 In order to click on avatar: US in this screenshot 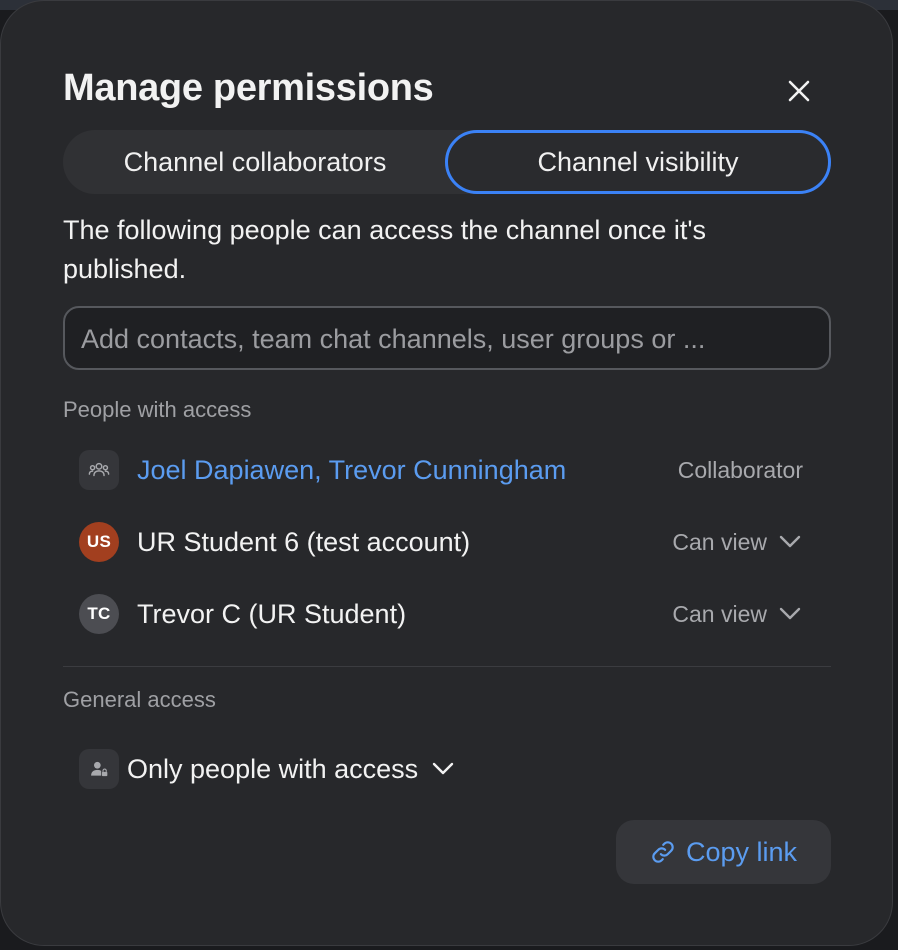, I will do `click(99, 542)`.